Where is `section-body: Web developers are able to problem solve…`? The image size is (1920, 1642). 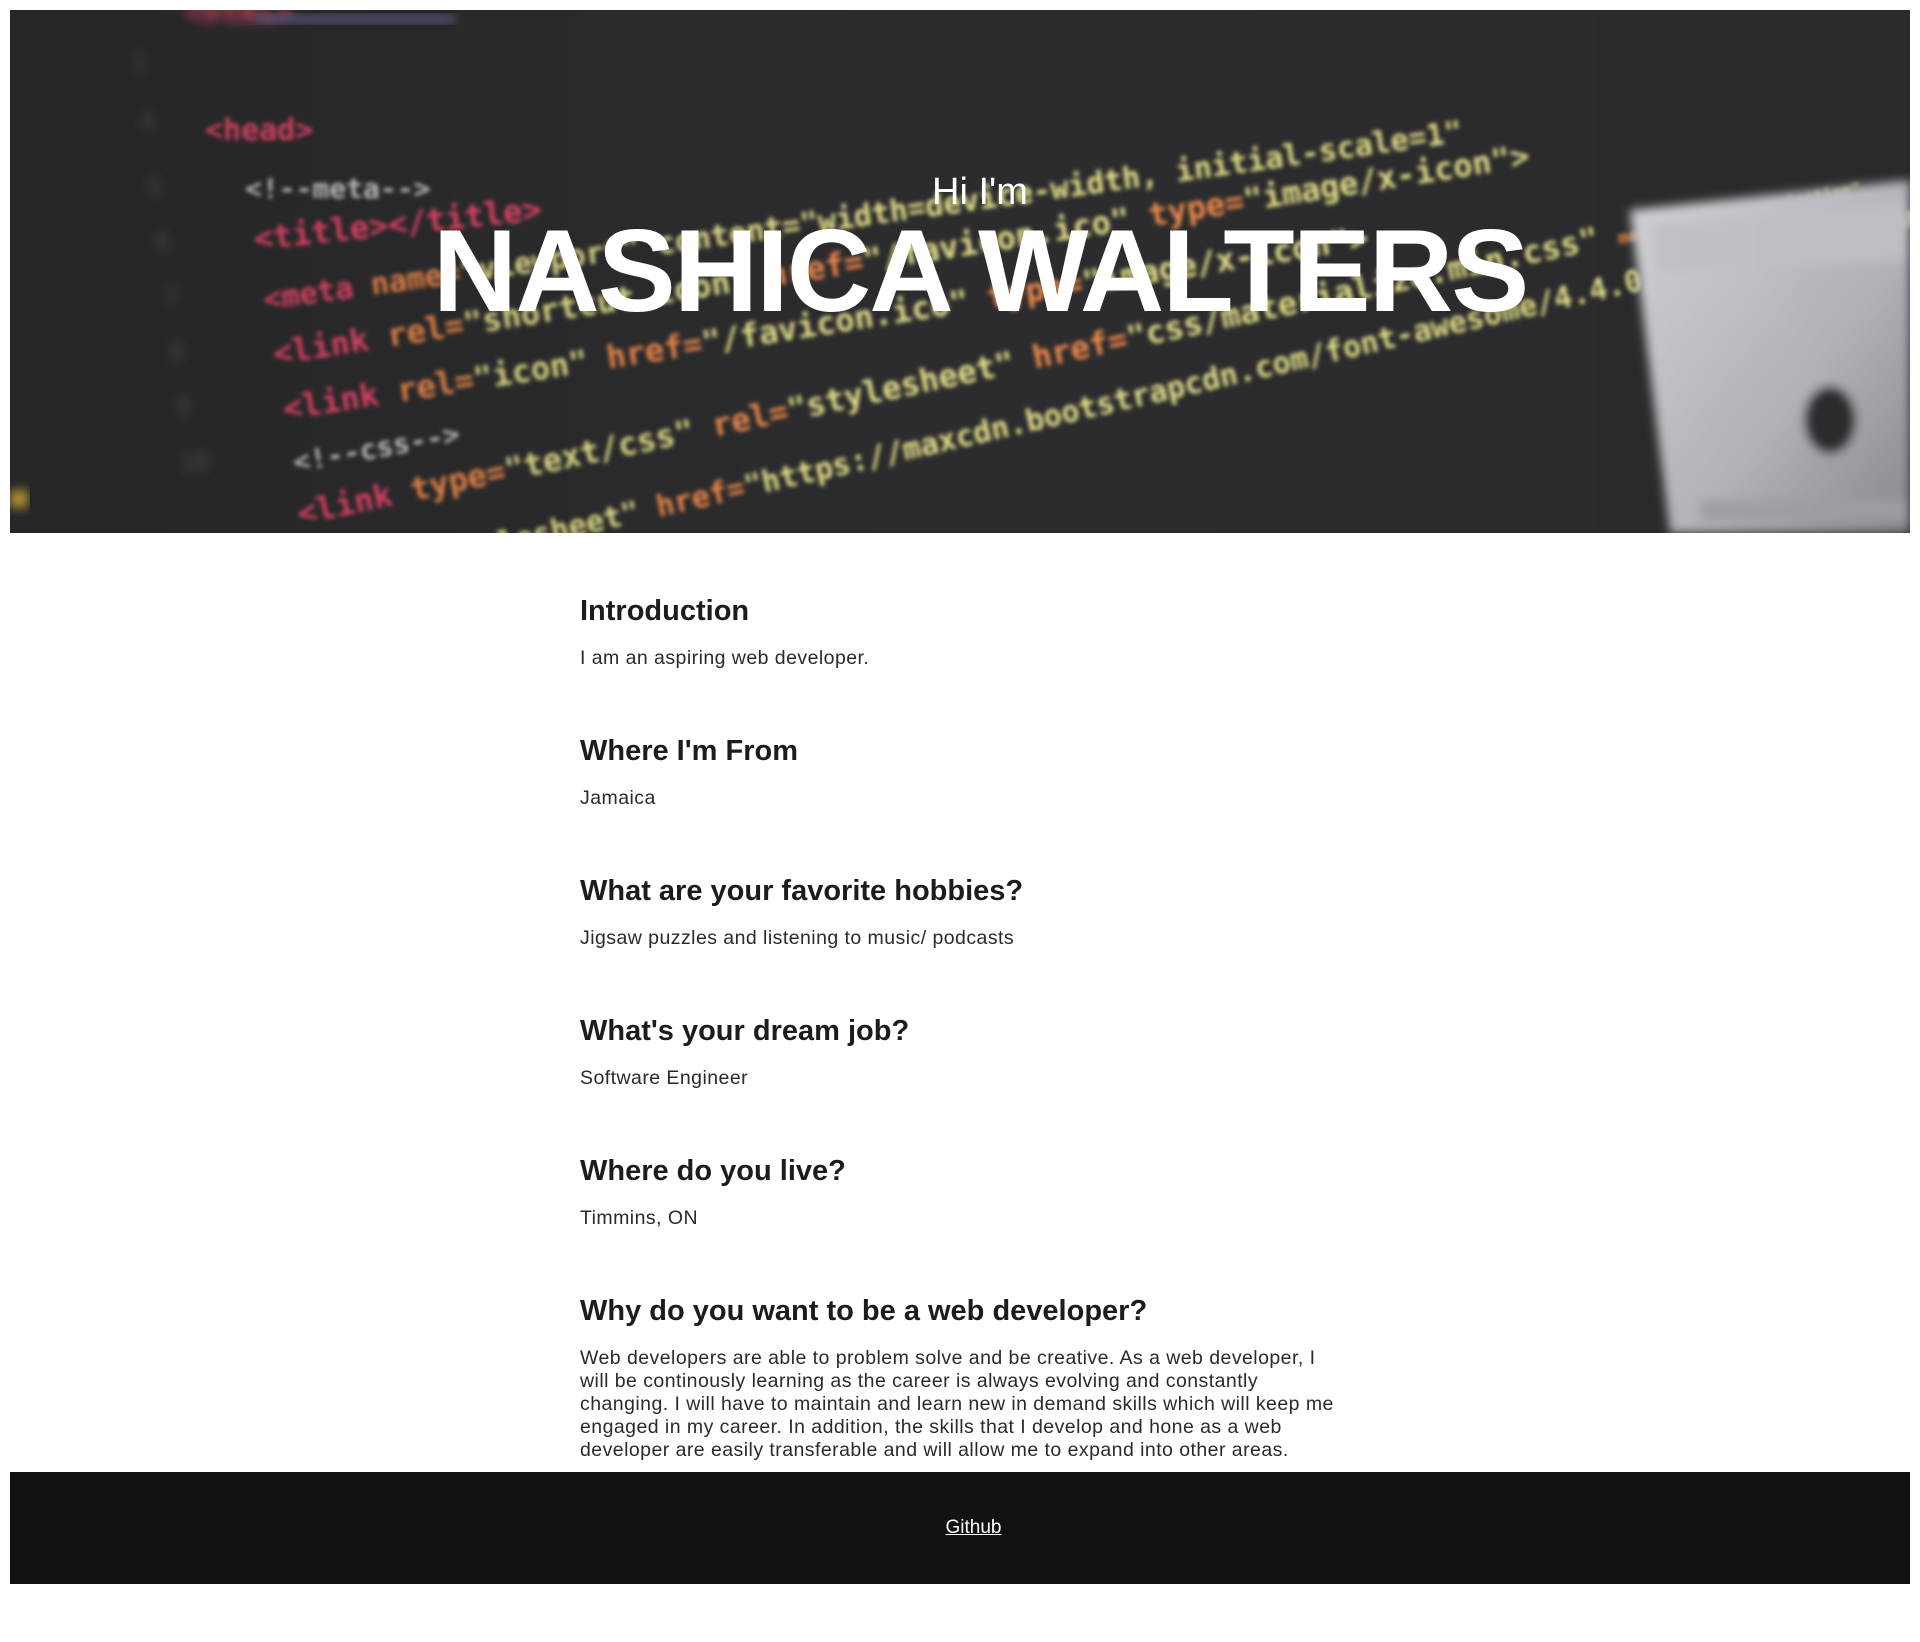
section-body: Web developers are able to problem solve… is located at coordinates (957, 1404).